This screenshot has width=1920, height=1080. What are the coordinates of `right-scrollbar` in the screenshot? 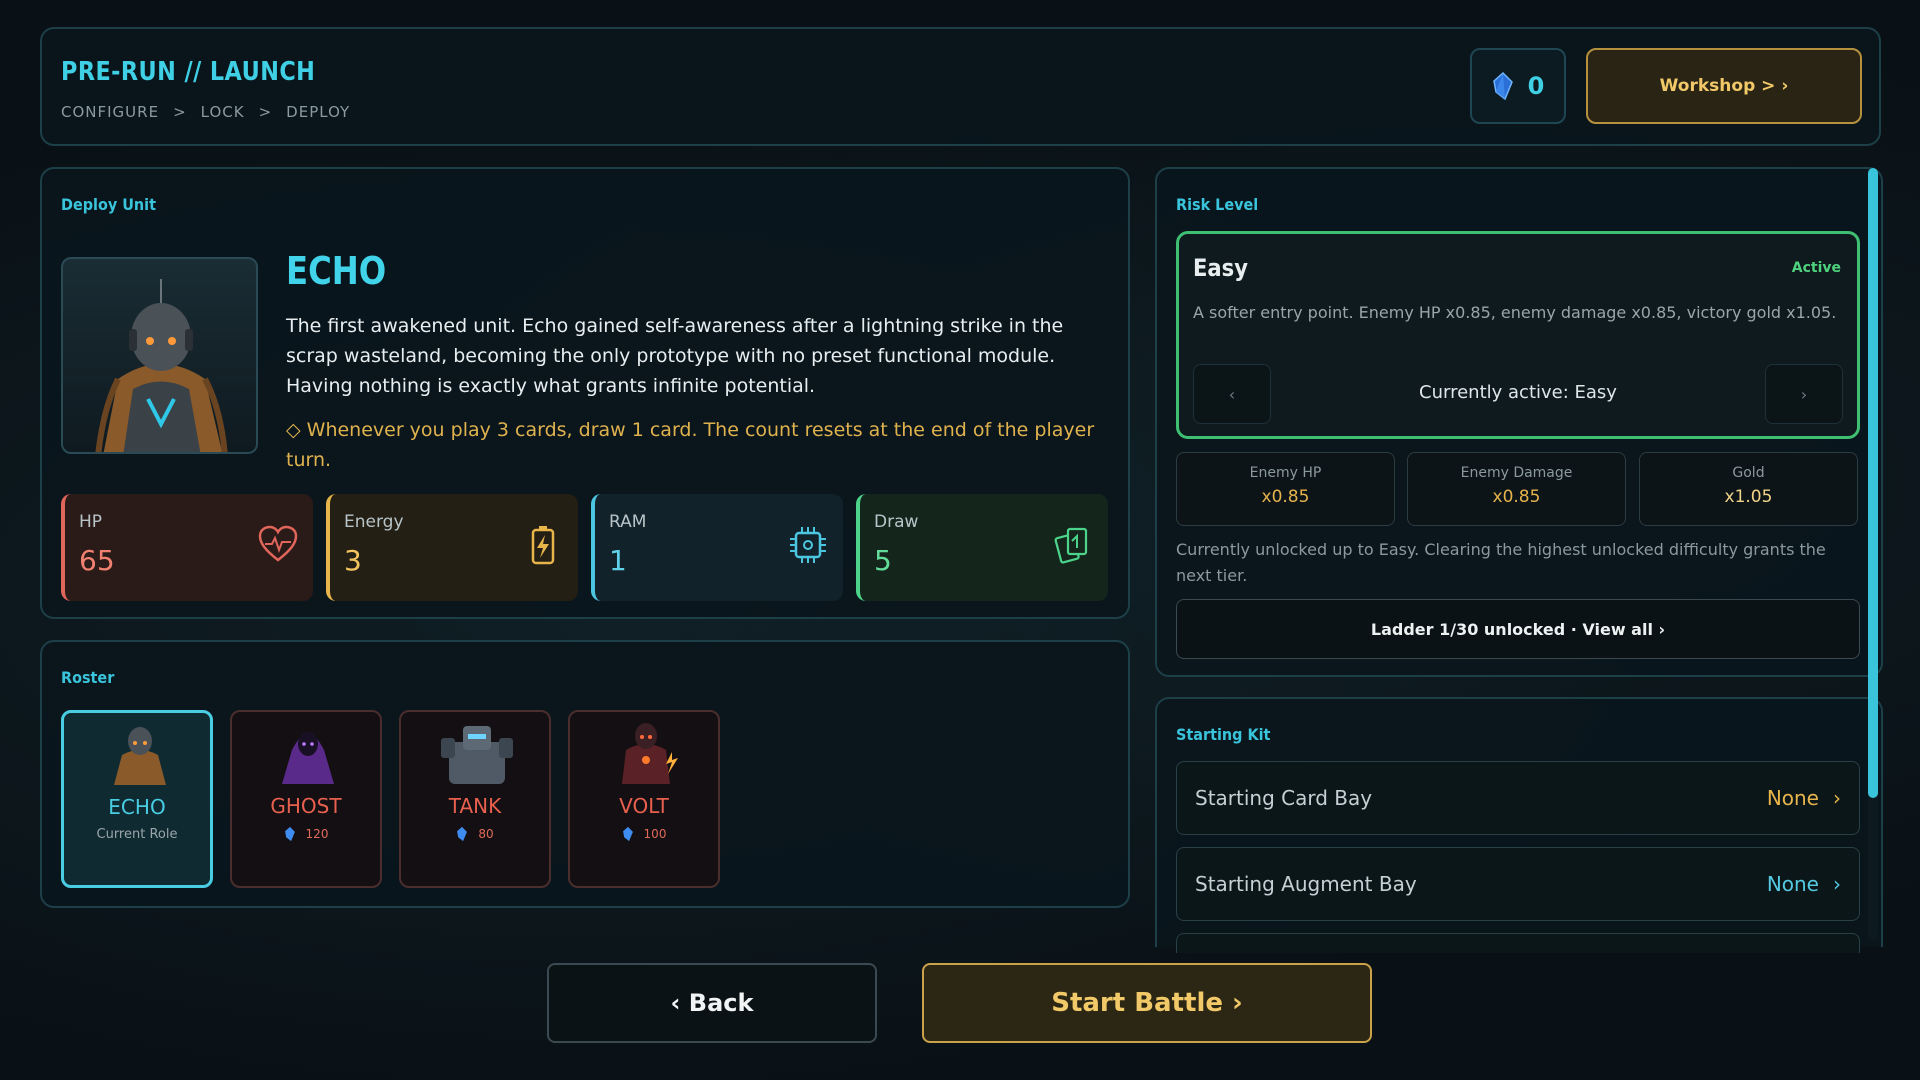 It's located at (1873, 554).